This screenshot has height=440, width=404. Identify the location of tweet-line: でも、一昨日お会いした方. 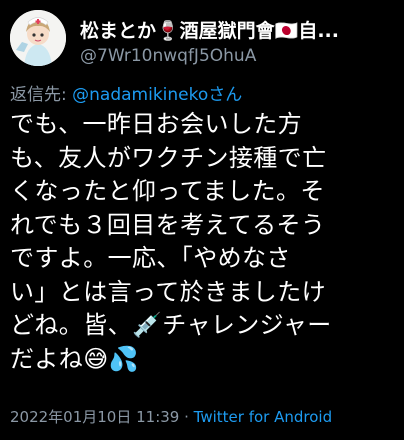
(156, 124).